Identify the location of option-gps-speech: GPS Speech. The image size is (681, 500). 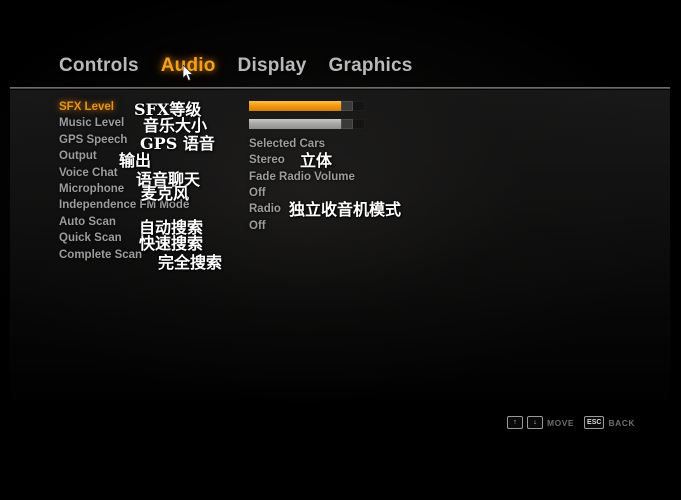
(149, 140).